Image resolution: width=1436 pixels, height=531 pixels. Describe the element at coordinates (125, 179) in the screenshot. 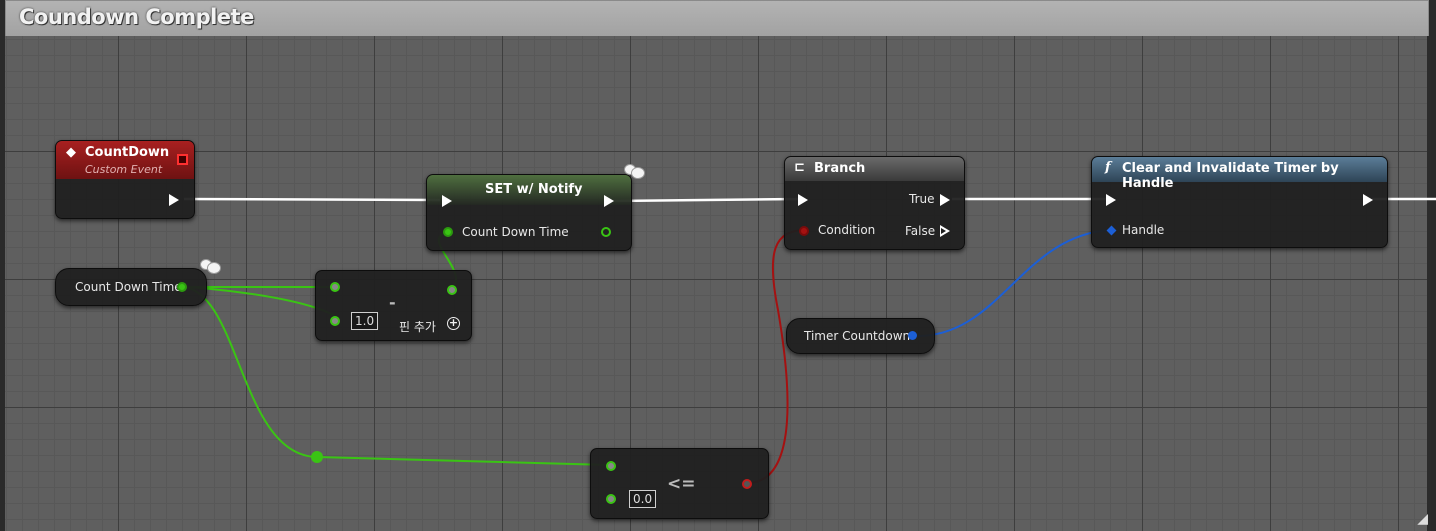

I see `countdown-event-node: ◆ CountDown Custom Event` at that location.